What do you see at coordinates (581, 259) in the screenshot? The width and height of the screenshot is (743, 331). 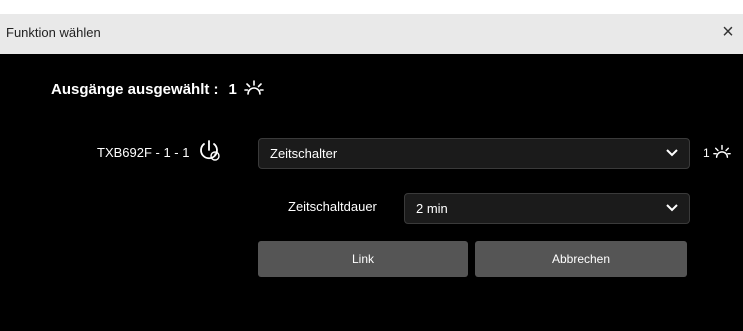 I see `cancel-button: Abbrechen` at bounding box center [581, 259].